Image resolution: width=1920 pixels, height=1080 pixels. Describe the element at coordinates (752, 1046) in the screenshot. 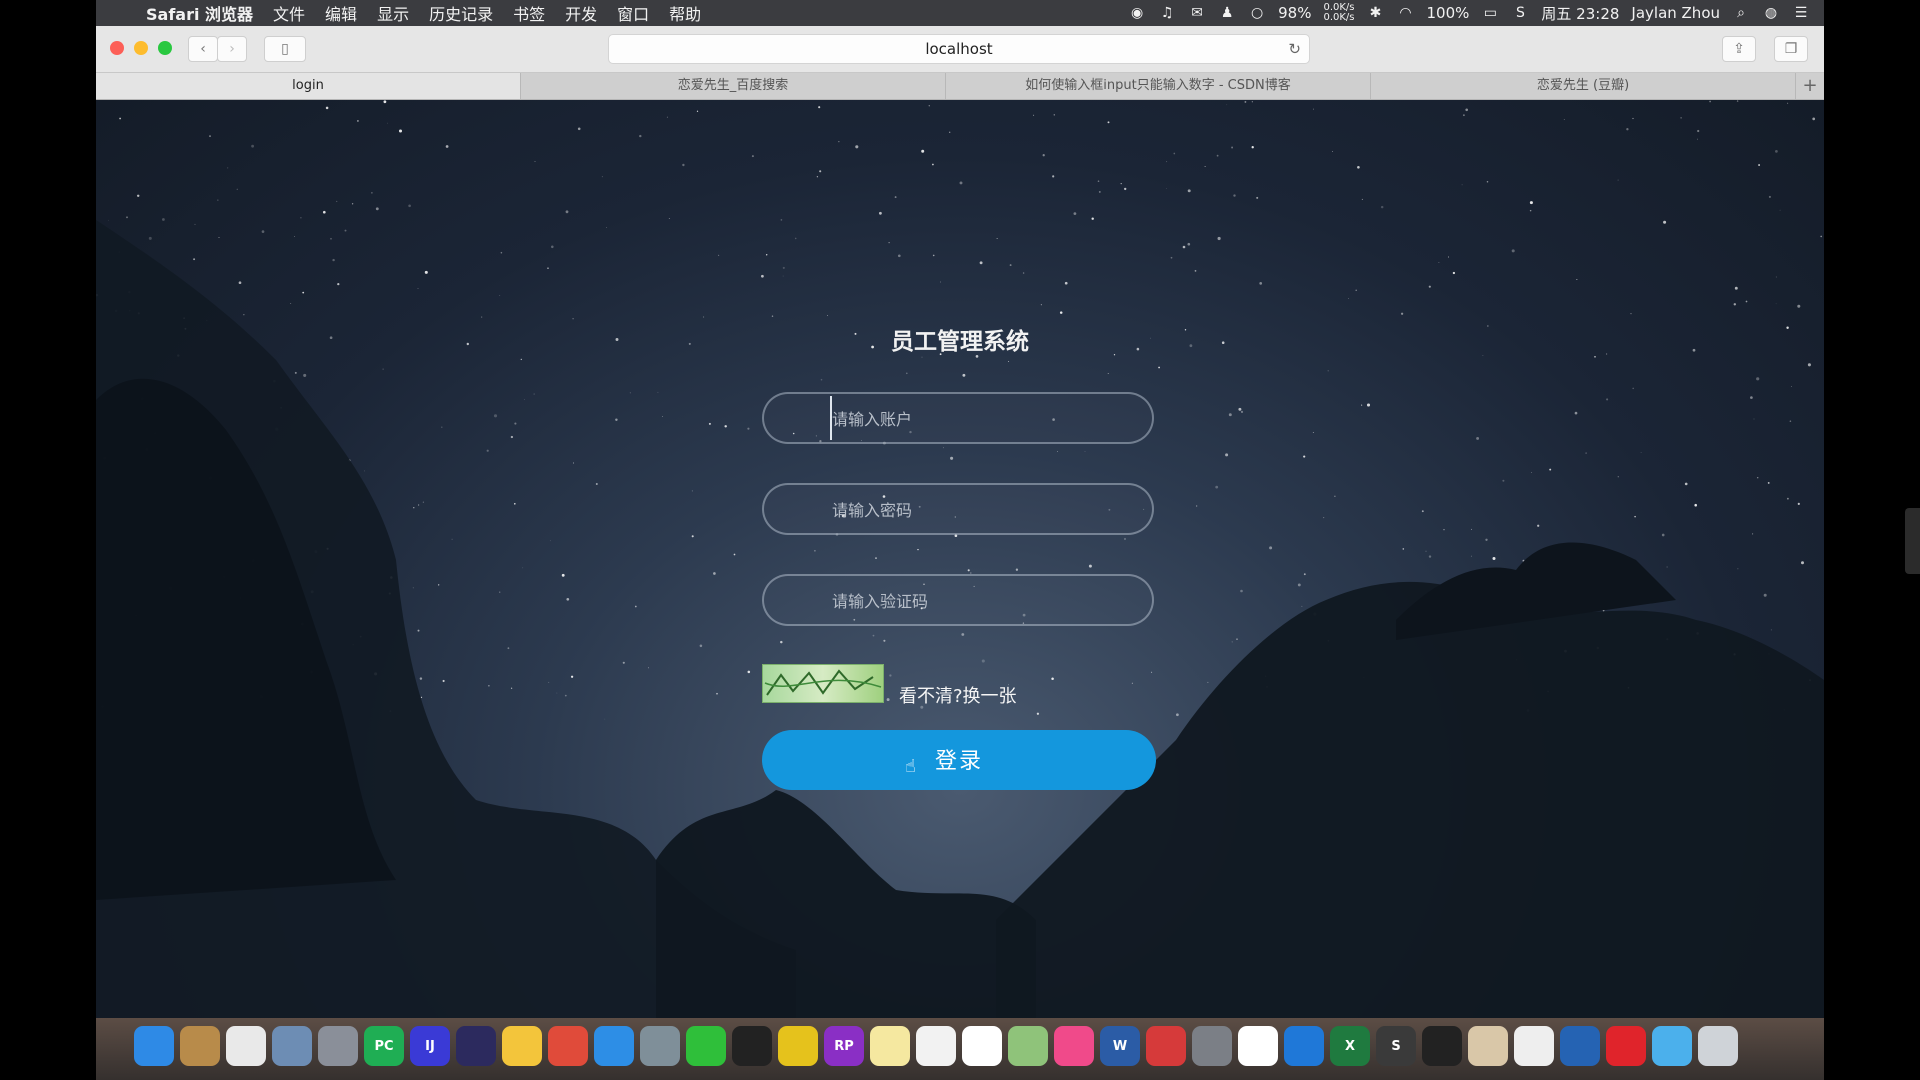

I see `qq-icon` at that location.